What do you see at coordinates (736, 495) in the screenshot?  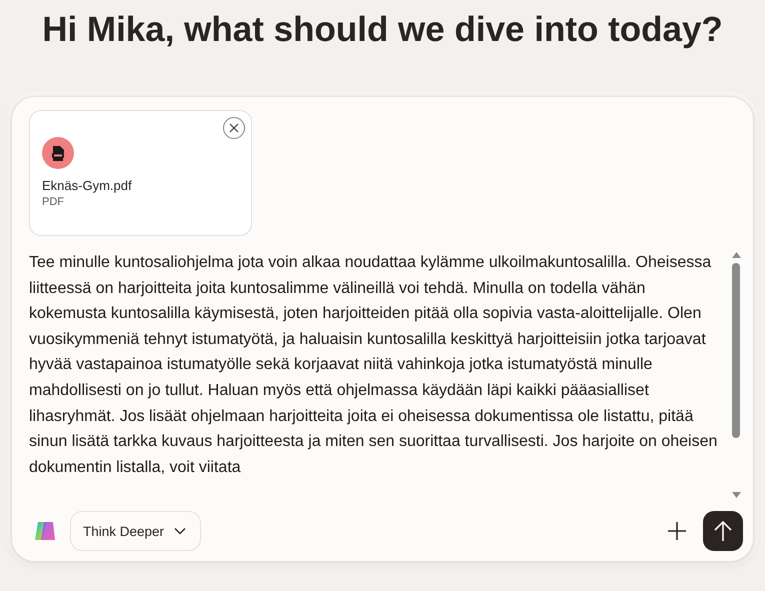 I see `scroll-down-icon` at bounding box center [736, 495].